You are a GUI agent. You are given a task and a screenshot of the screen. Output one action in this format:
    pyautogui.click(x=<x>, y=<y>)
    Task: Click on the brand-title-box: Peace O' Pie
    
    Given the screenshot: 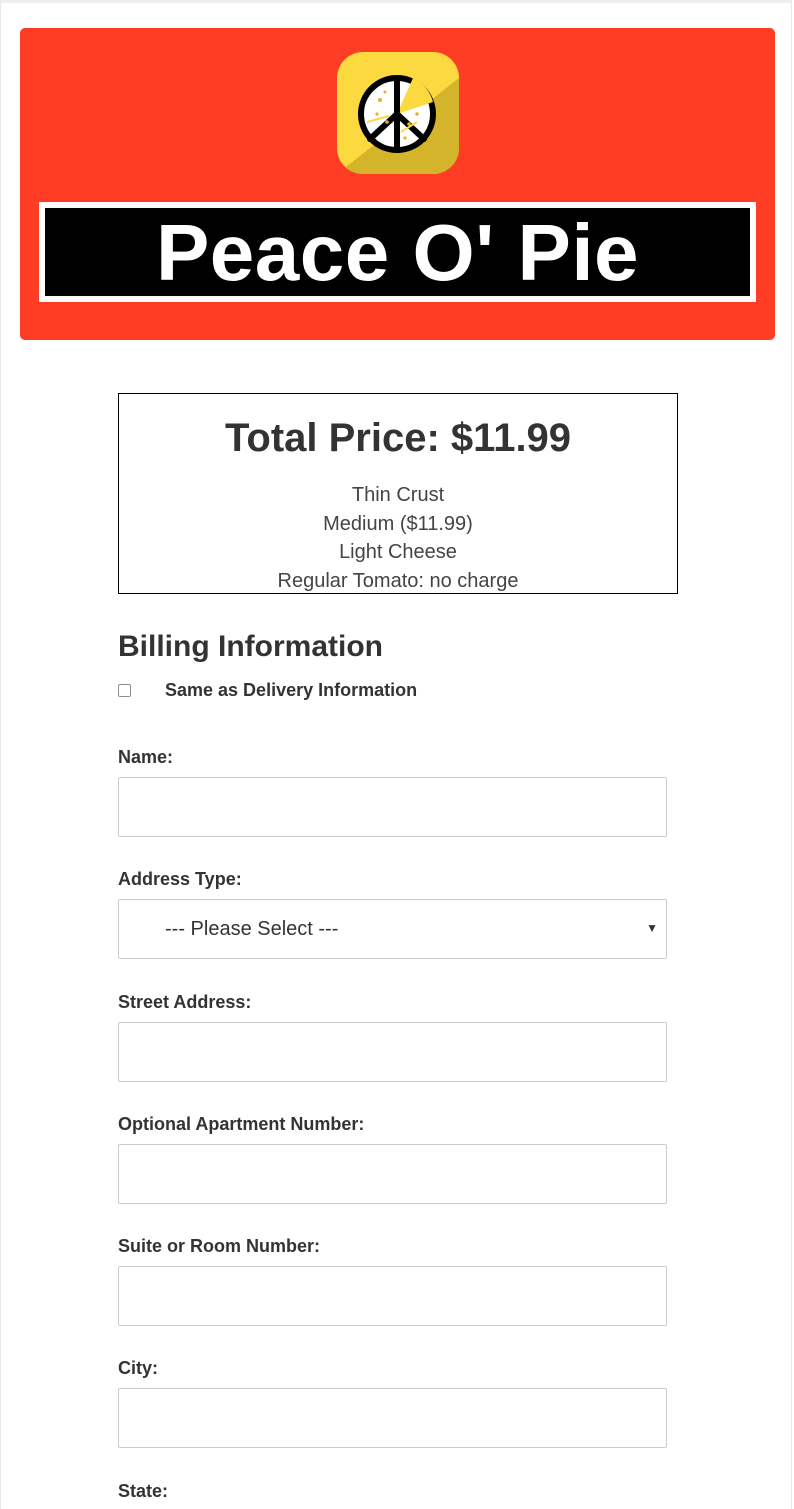 What is the action you would take?
    pyautogui.click(x=397, y=252)
    